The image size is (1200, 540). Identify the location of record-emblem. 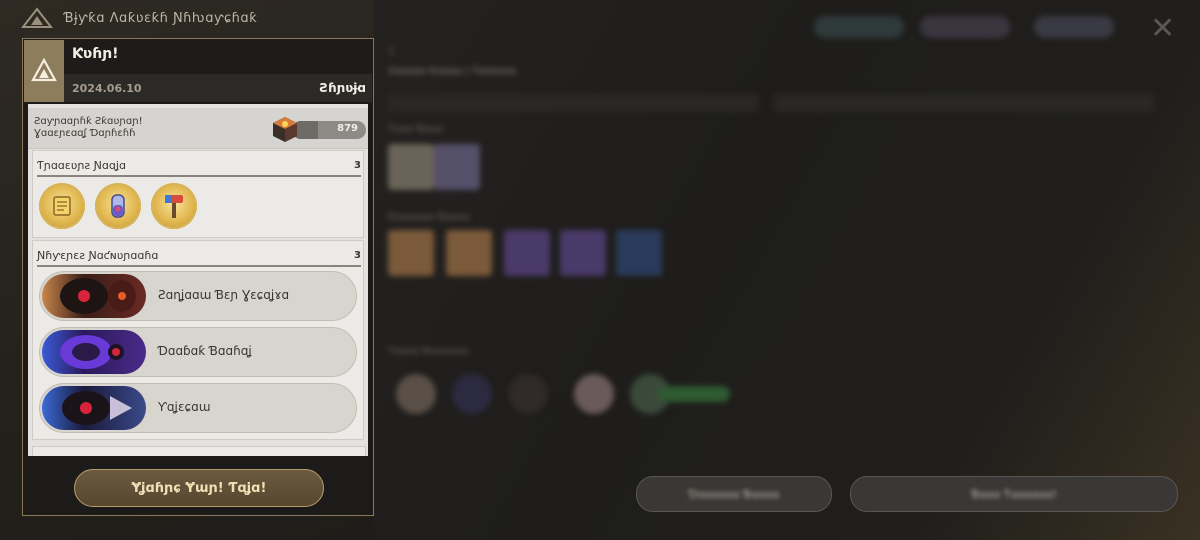
(44, 71).